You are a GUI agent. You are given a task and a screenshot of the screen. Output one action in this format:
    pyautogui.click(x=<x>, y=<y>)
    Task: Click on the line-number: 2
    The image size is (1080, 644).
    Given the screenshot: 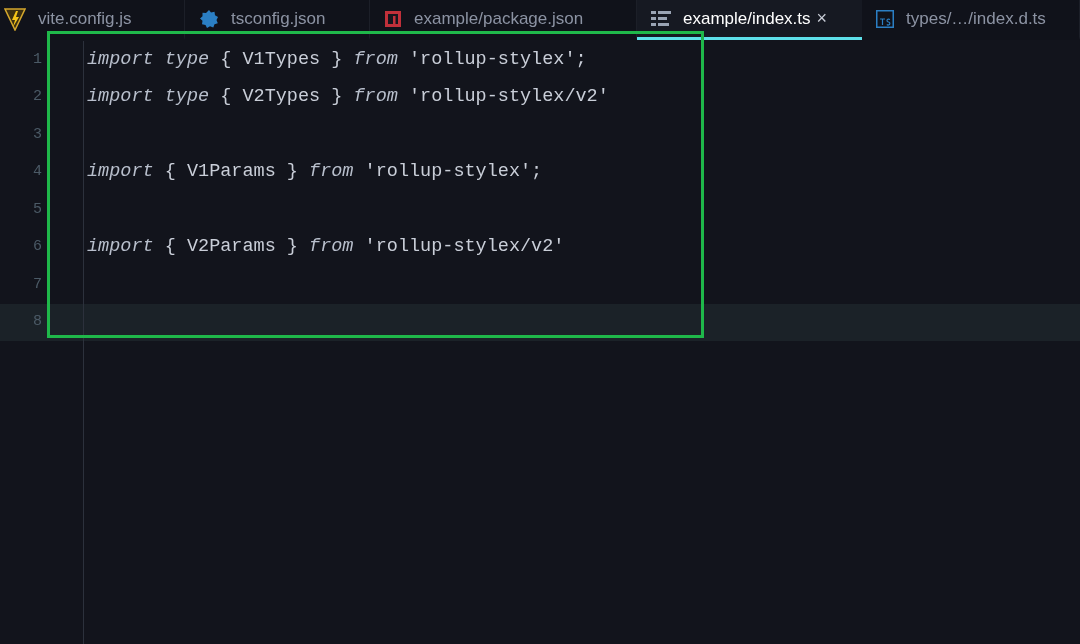 What is the action you would take?
    pyautogui.click(x=37, y=97)
    